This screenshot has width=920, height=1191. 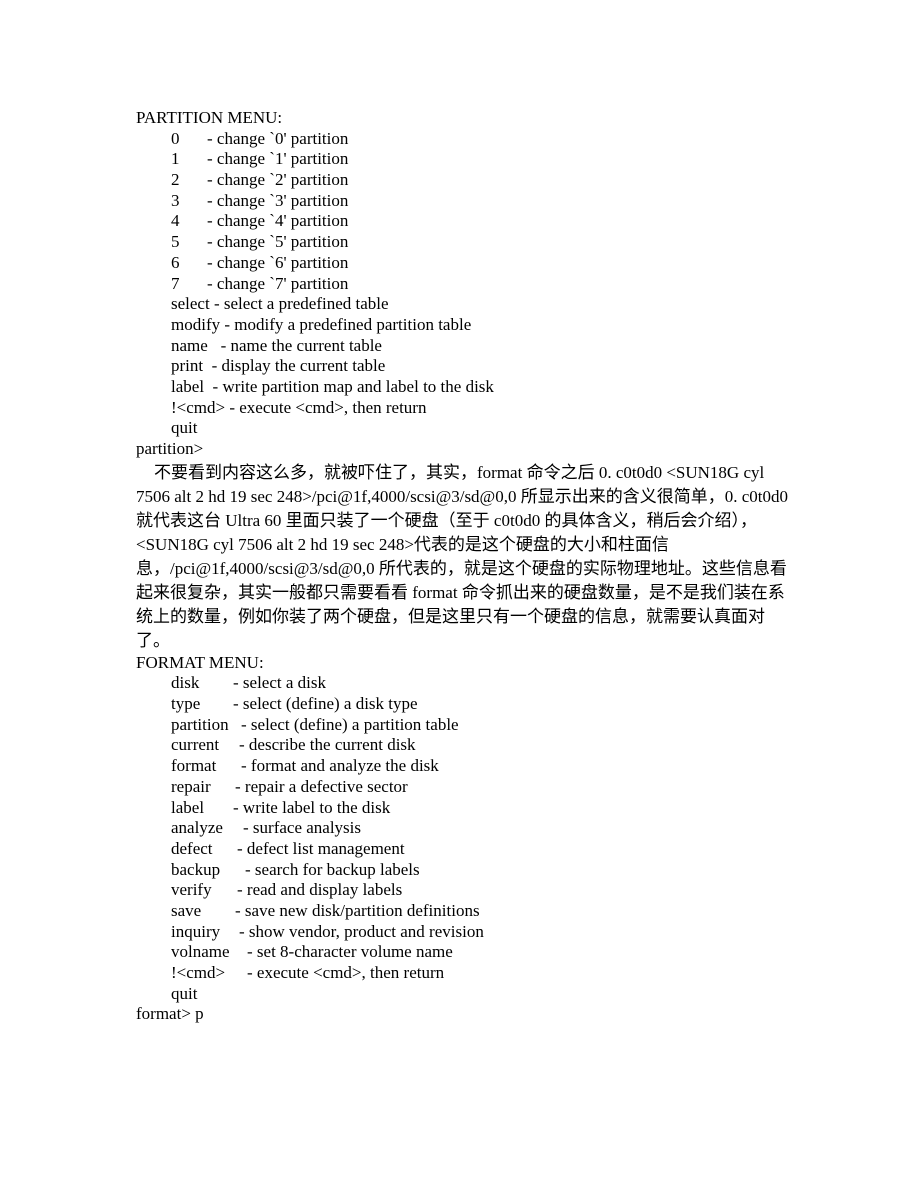 I want to click on format-menu-item: repair - repair a defective sector, so click(x=466, y=787).